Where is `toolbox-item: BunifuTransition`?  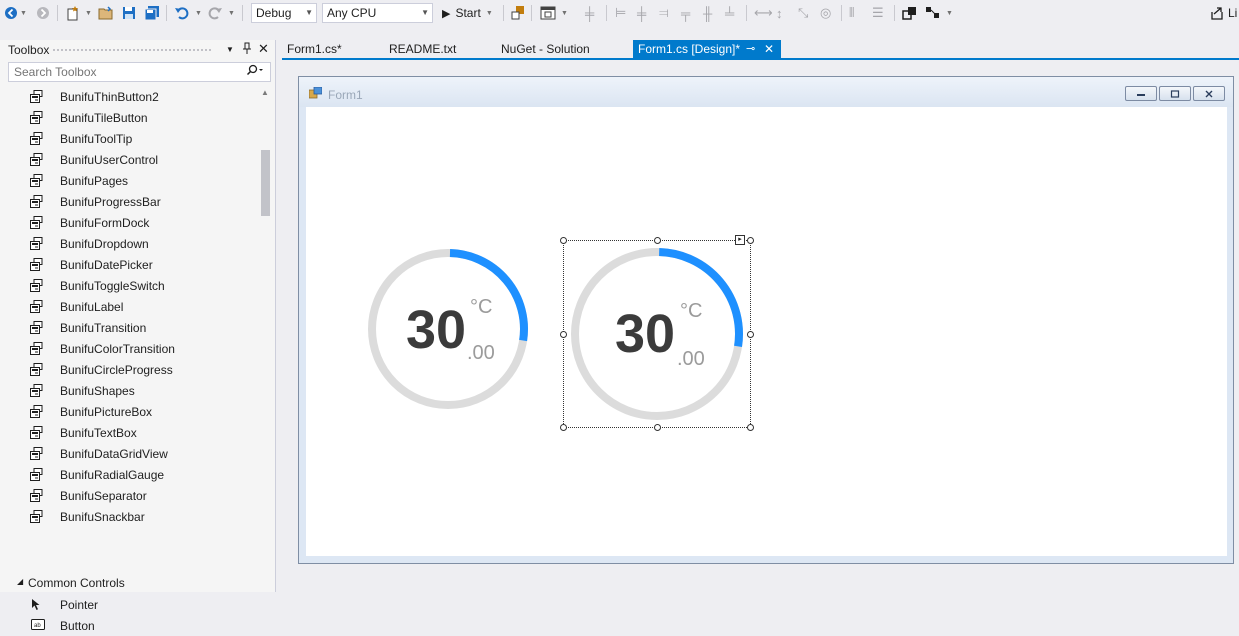 toolbox-item: BunifuTransition is located at coordinates (131, 327).